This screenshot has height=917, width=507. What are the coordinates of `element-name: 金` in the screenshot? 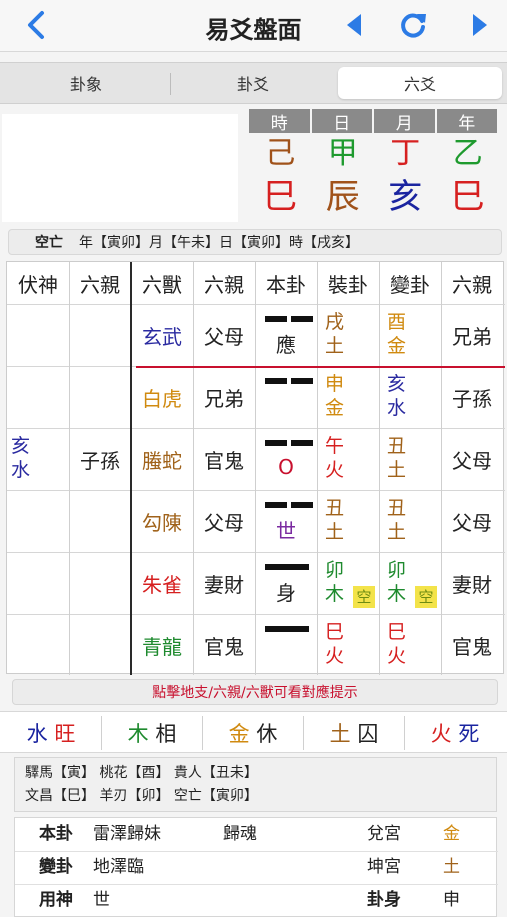 It's located at (239, 734).